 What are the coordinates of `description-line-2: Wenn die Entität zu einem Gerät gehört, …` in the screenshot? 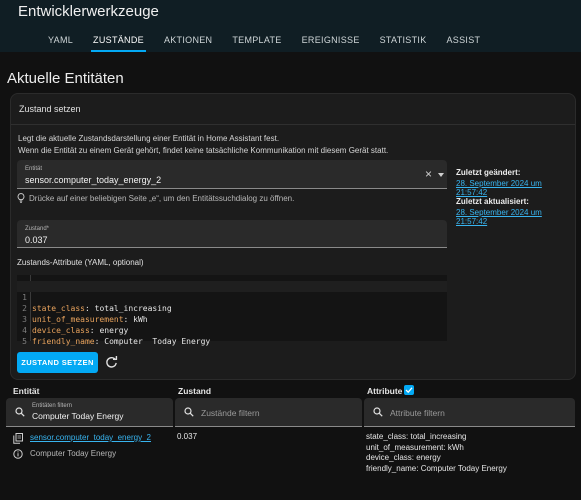 It's located at (203, 150).